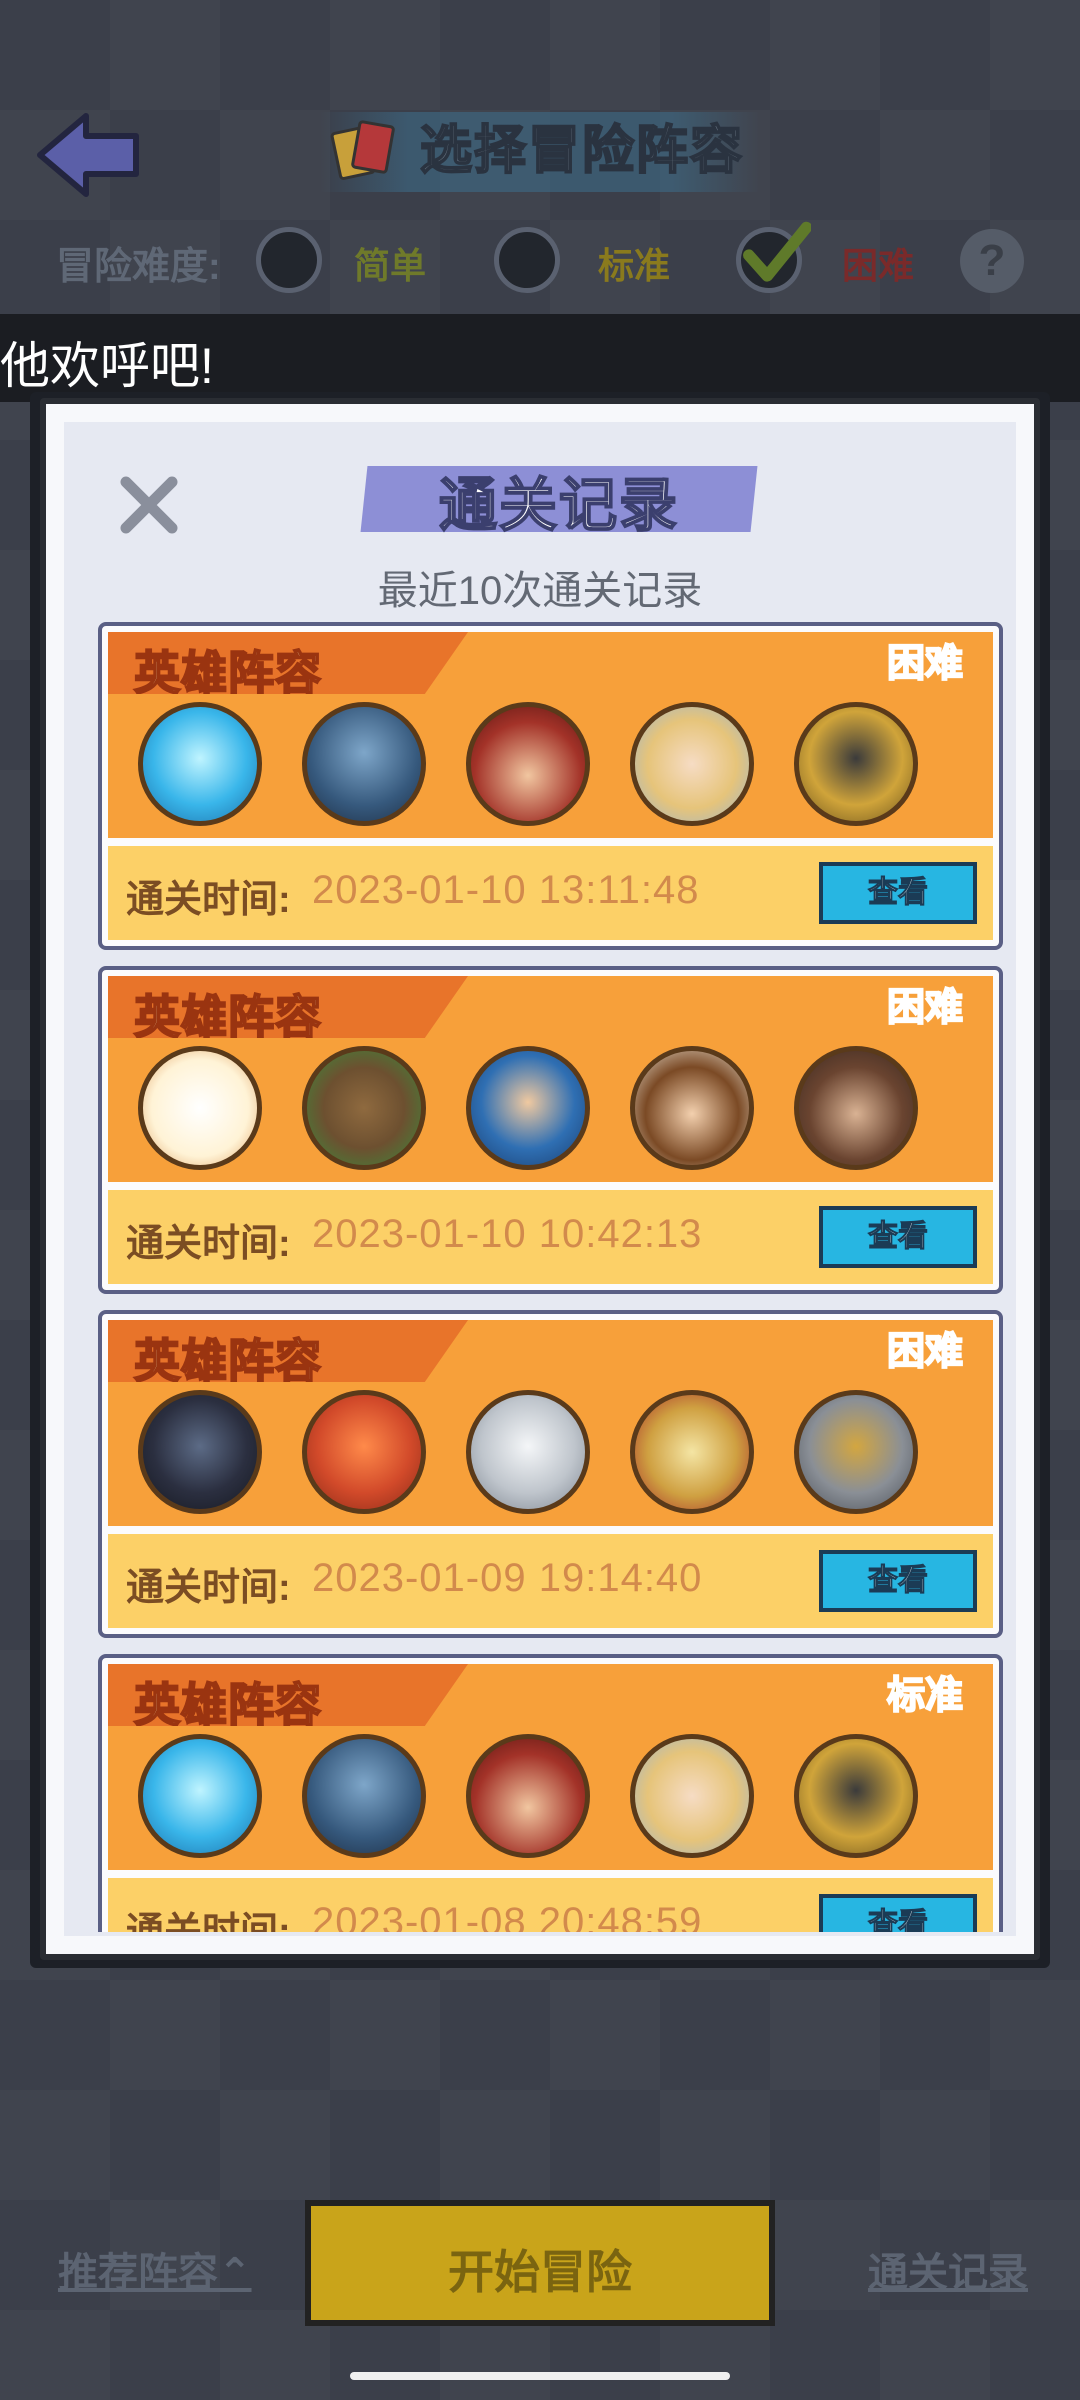 The height and width of the screenshot is (2400, 1080). What do you see at coordinates (364, 1452) in the screenshot?
I see `red-beast-icon` at bounding box center [364, 1452].